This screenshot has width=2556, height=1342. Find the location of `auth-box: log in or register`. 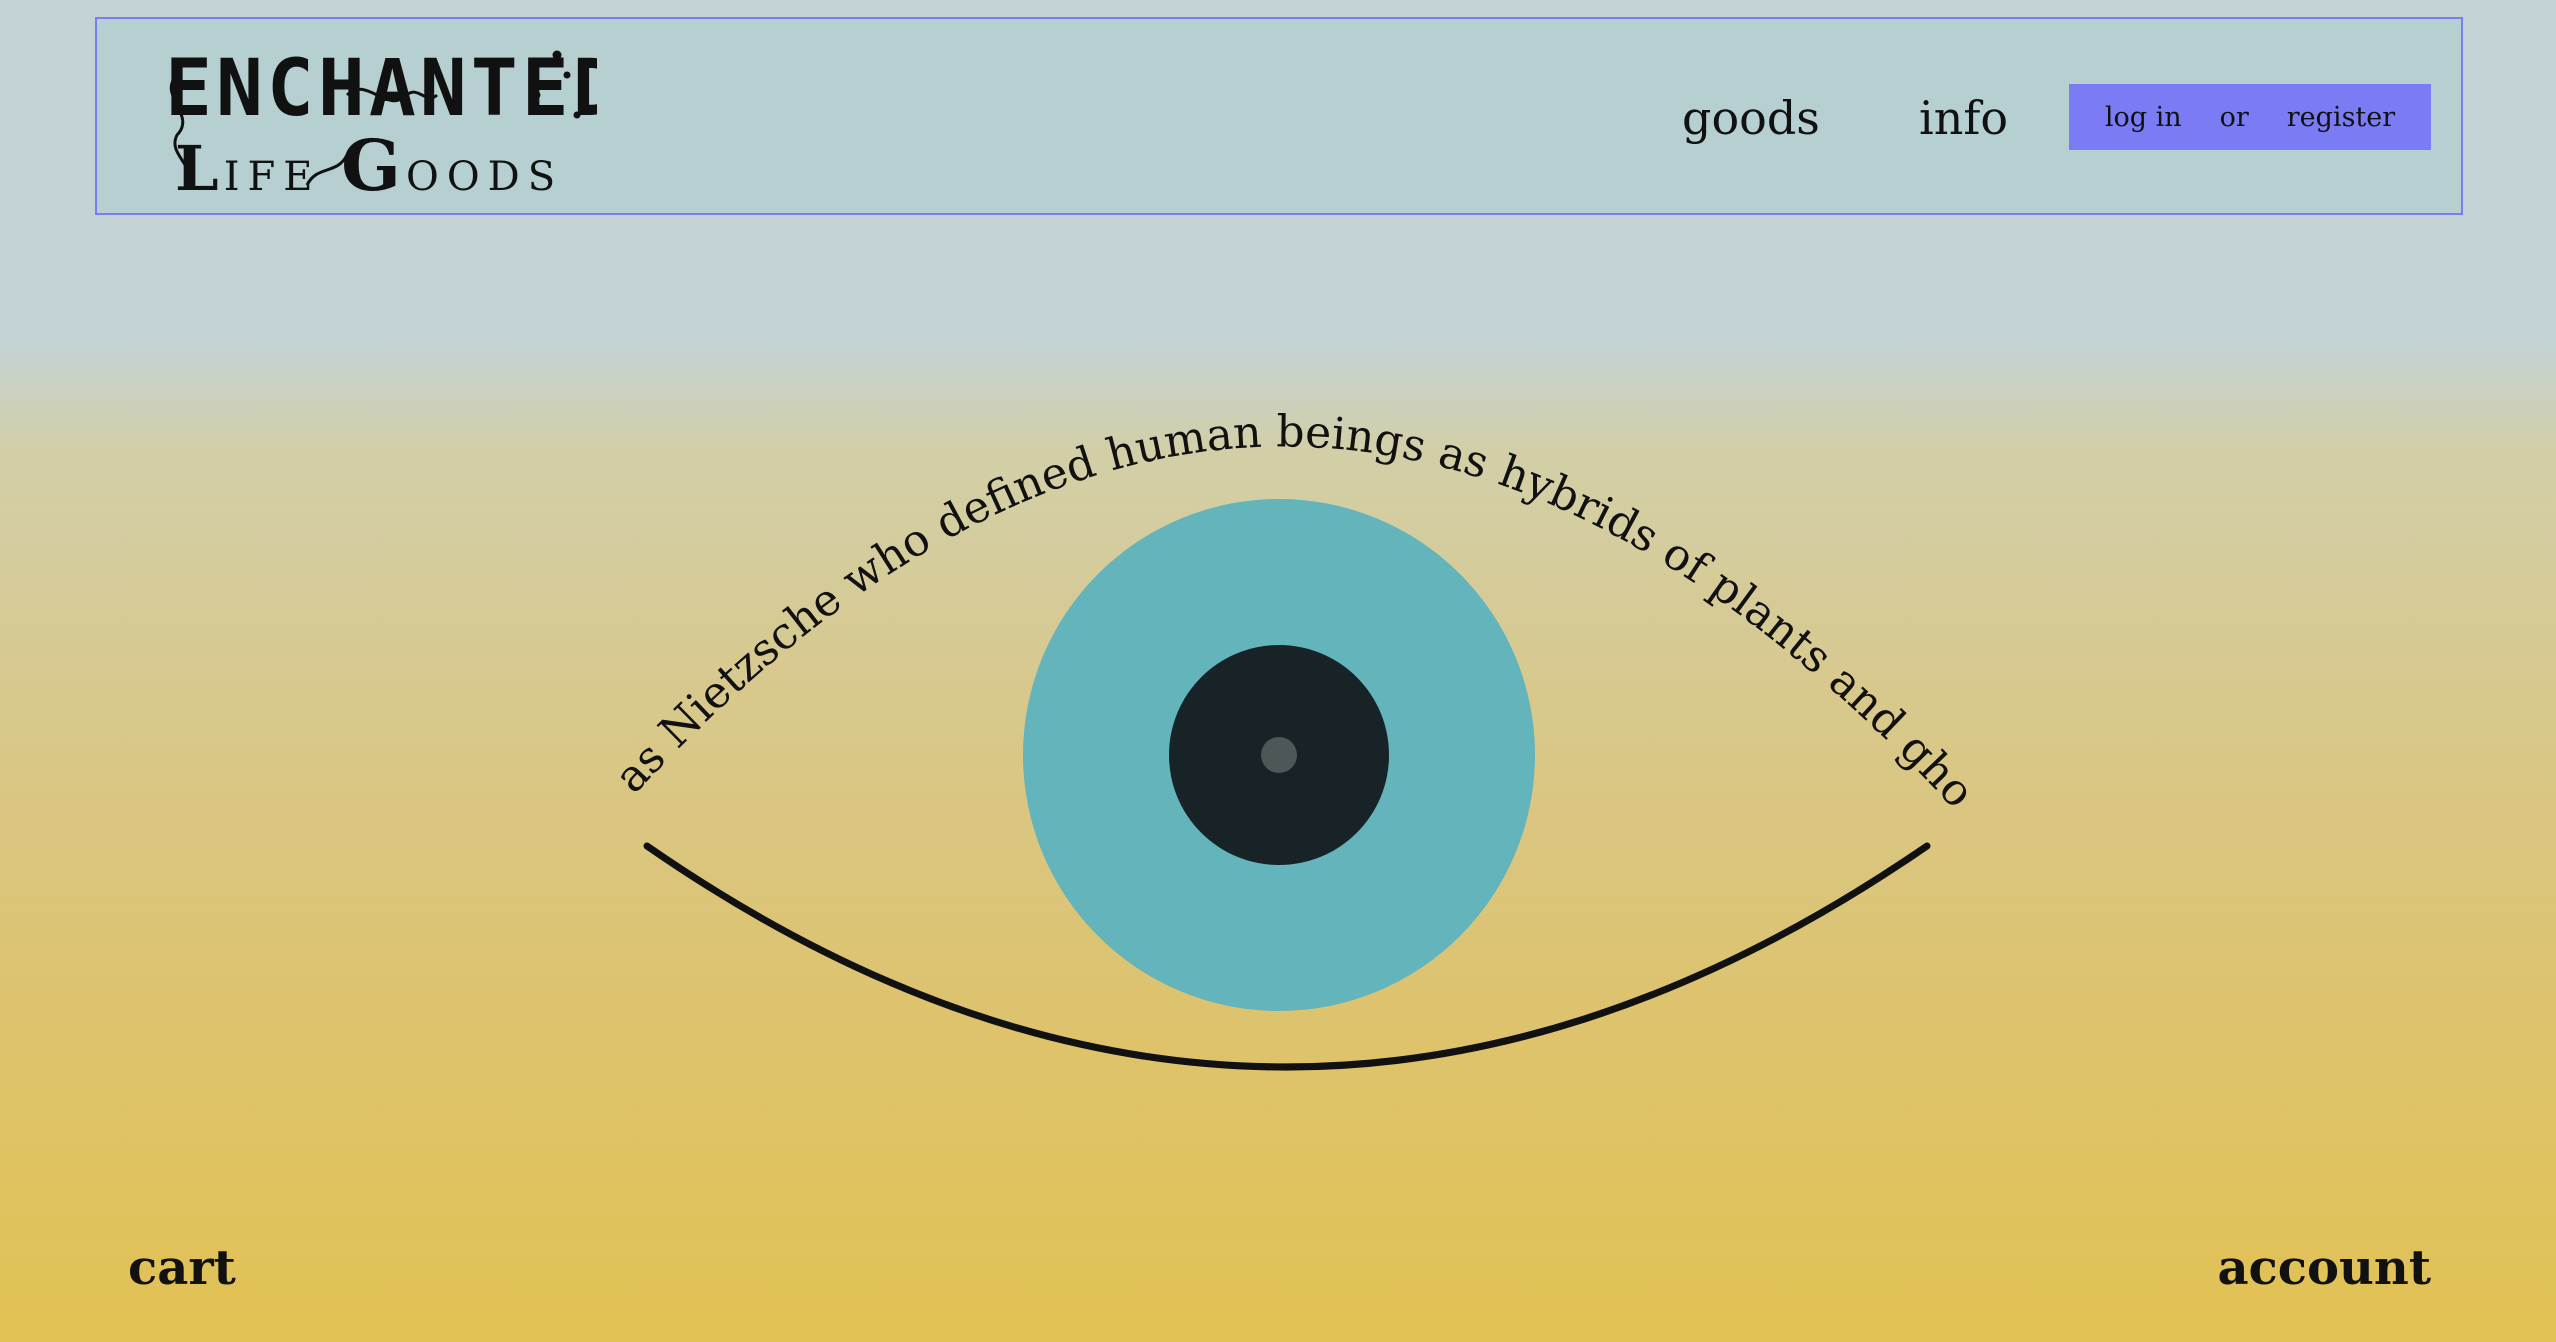

auth-box: log in or register is located at coordinates (2250, 117).